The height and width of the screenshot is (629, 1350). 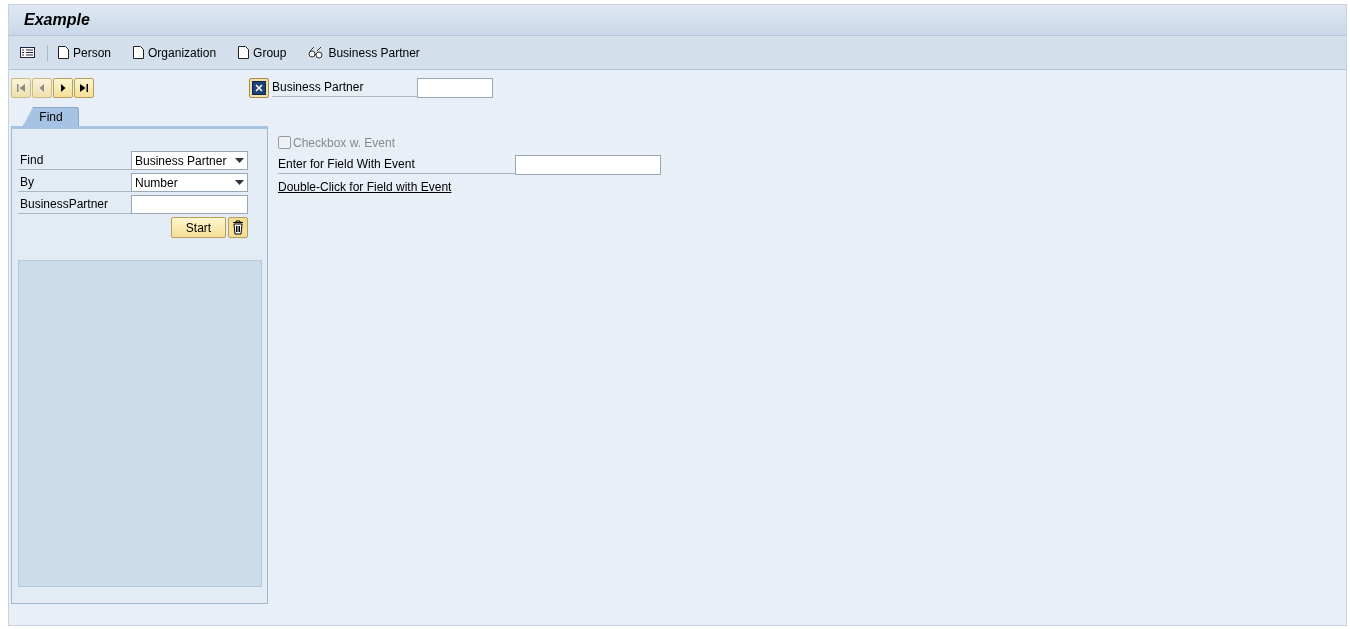 What do you see at coordinates (262, 52) in the screenshot?
I see `toolbar-button: Group` at bounding box center [262, 52].